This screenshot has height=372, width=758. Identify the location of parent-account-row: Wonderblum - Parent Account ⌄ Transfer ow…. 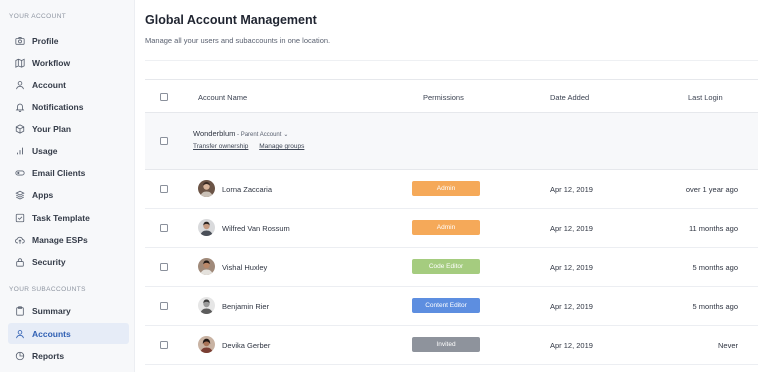
(451, 141).